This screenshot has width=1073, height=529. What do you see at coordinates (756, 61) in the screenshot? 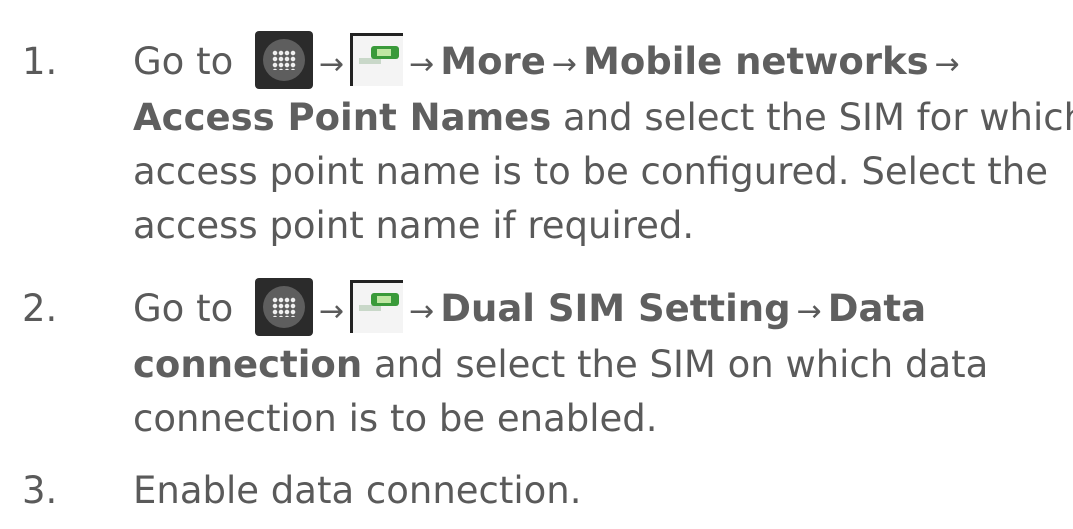
I see `menu-mobile-networks: Mobile networks` at bounding box center [756, 61].